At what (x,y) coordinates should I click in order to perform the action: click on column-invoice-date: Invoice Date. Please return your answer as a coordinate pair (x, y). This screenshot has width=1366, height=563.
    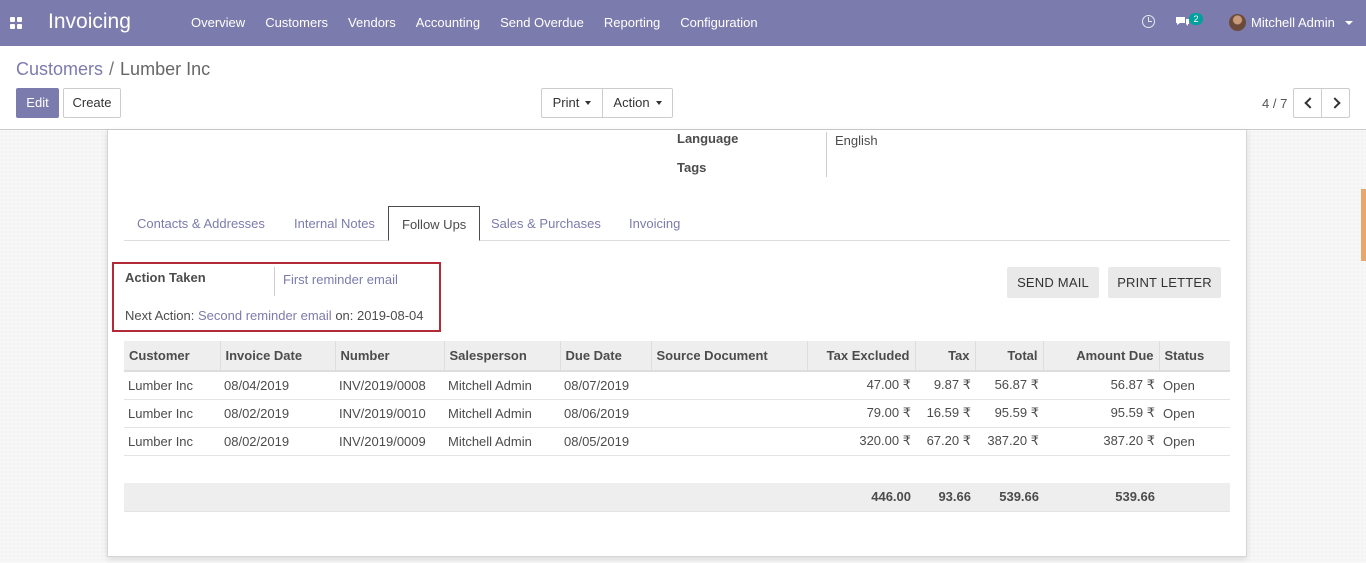
    Looking at the image, I should click on (277, 356).